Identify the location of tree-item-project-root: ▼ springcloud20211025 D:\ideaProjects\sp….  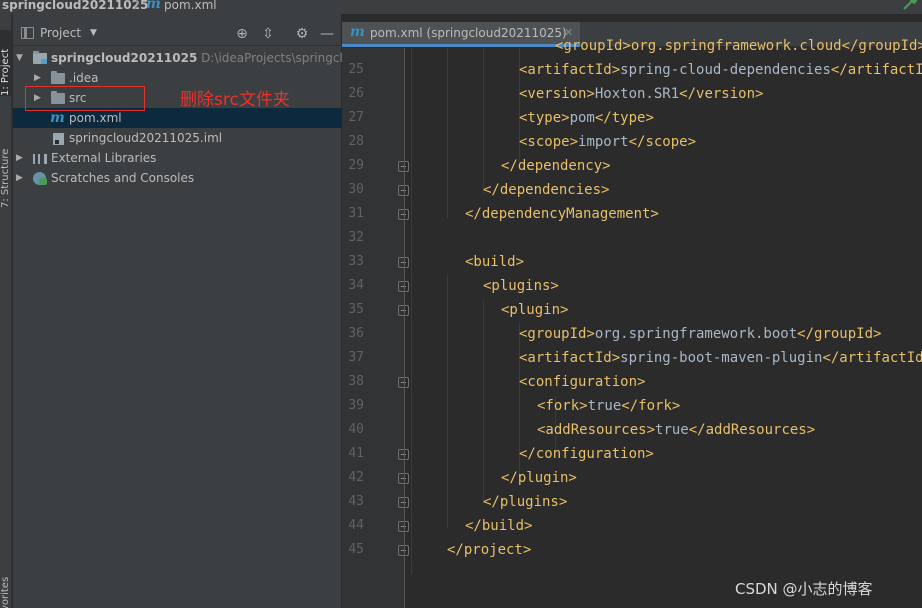
(177, 58).